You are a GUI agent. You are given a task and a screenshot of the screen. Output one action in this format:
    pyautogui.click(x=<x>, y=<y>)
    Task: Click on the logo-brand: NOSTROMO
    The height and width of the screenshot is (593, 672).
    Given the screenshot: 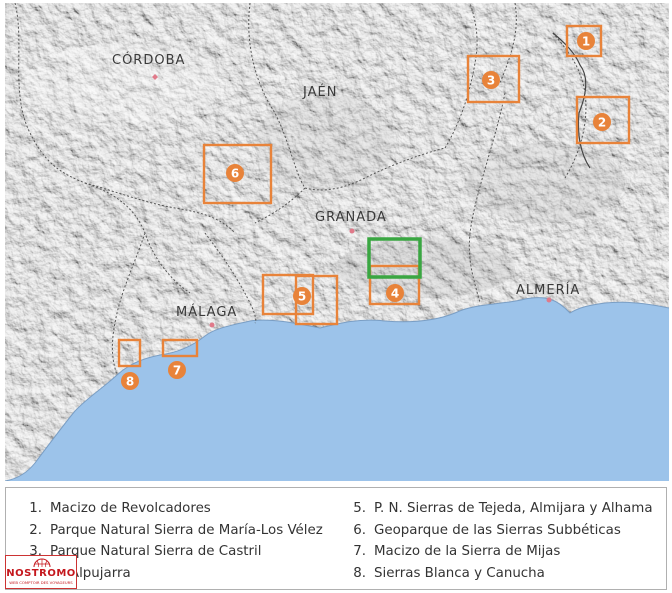 What is the action you would take?
    pyautogui.click(x=41, y=573)
    